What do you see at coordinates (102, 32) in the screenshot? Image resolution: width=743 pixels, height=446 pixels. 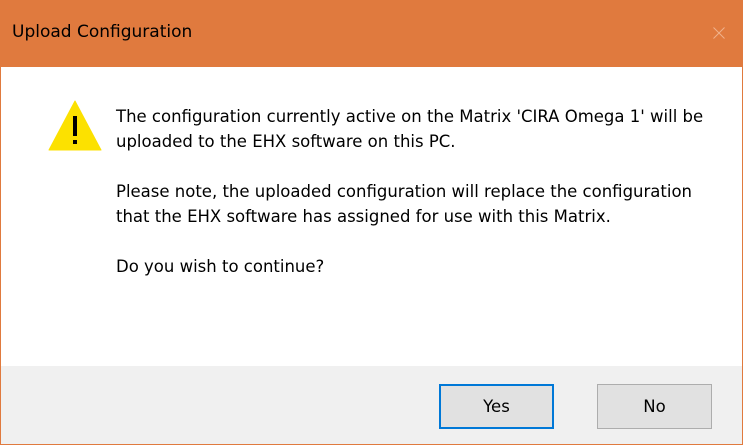 I see `dialog-title: Upload Configuration` at bounding box center [102, 32].